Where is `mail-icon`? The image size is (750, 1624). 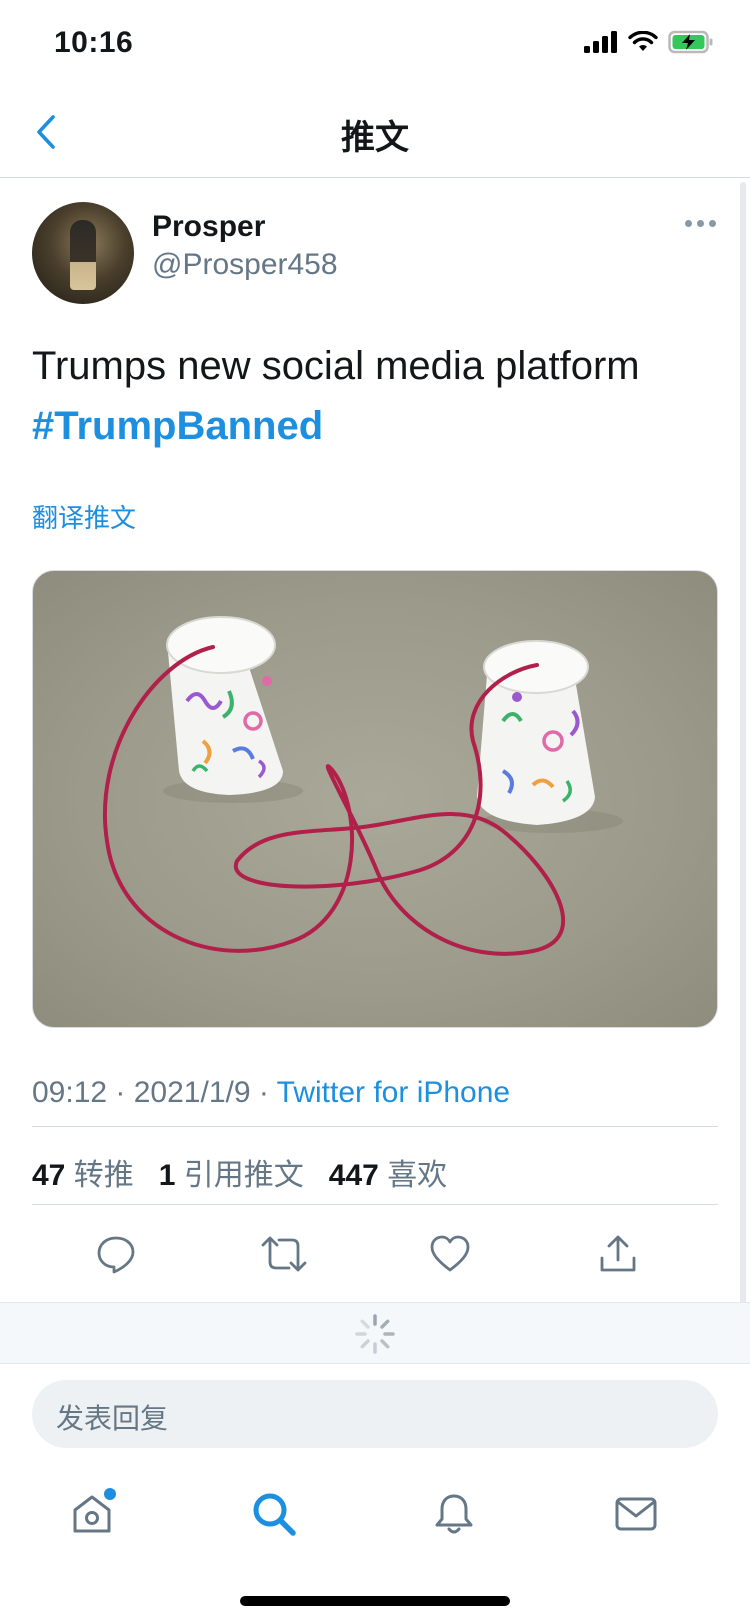
mail-icon is located at coordinates (636, 1514).